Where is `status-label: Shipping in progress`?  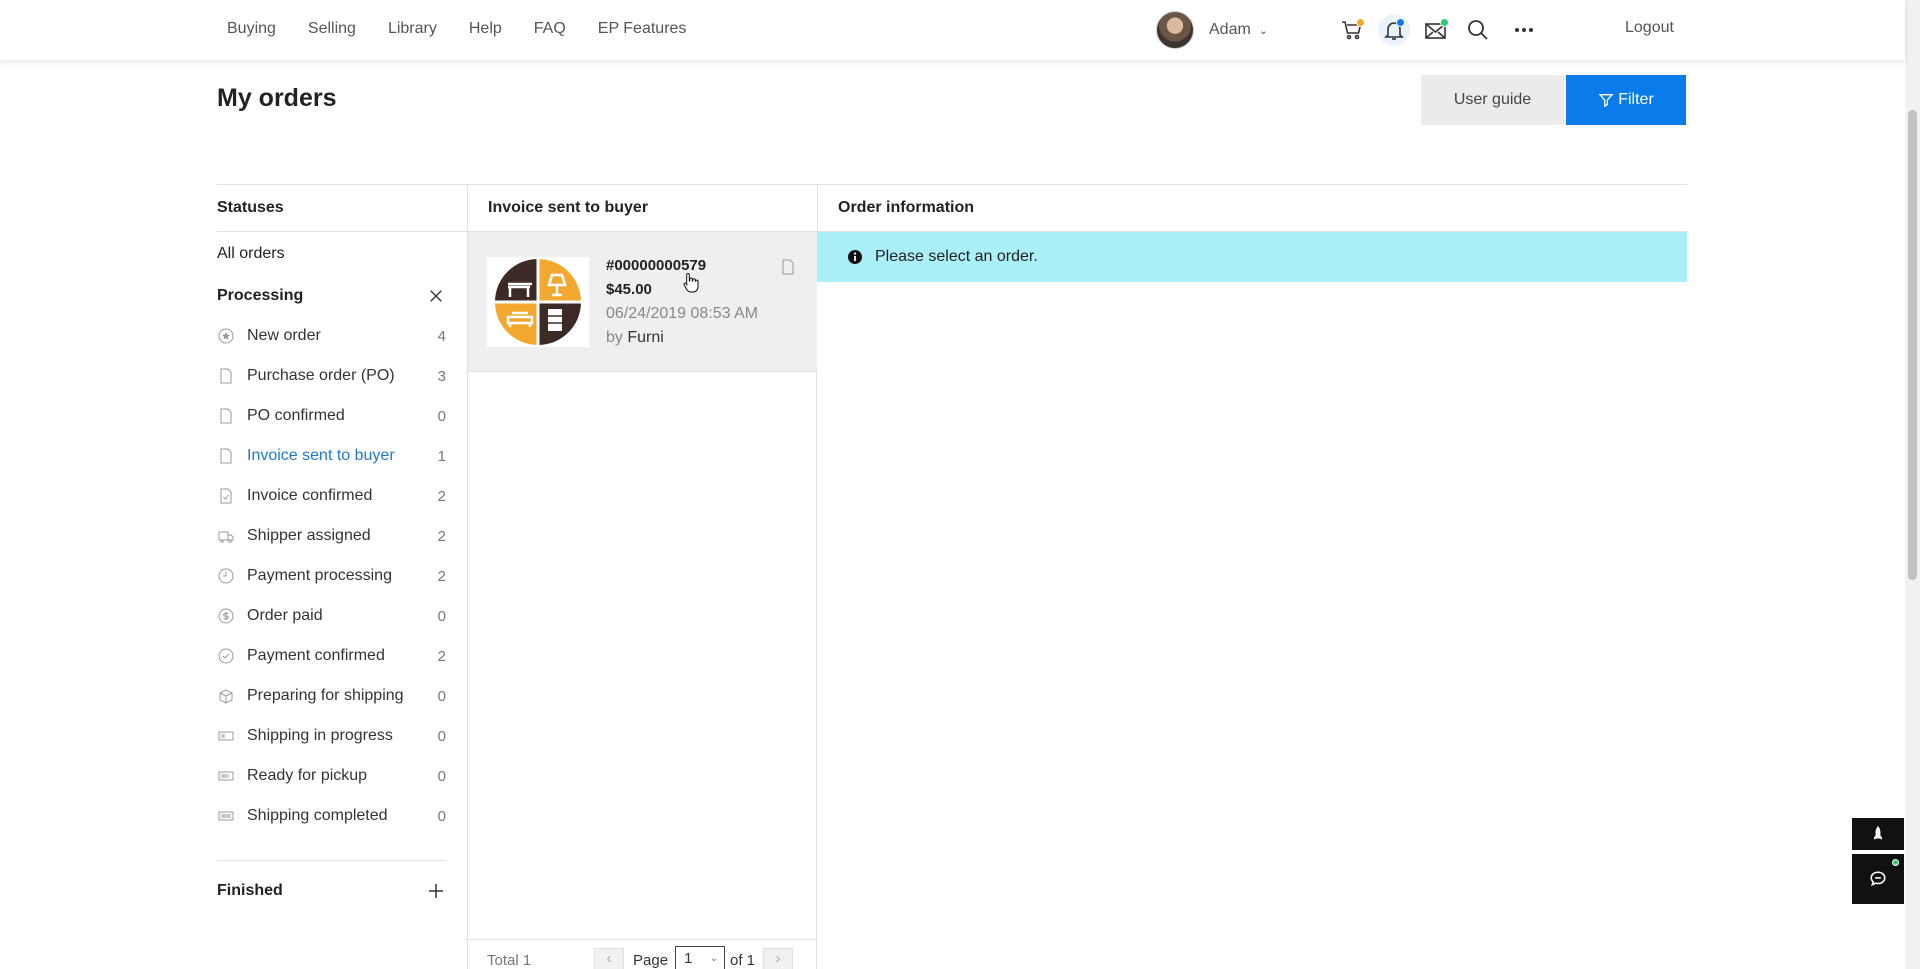 status-label: Shipping in progress is located at coordinates (320, 735).